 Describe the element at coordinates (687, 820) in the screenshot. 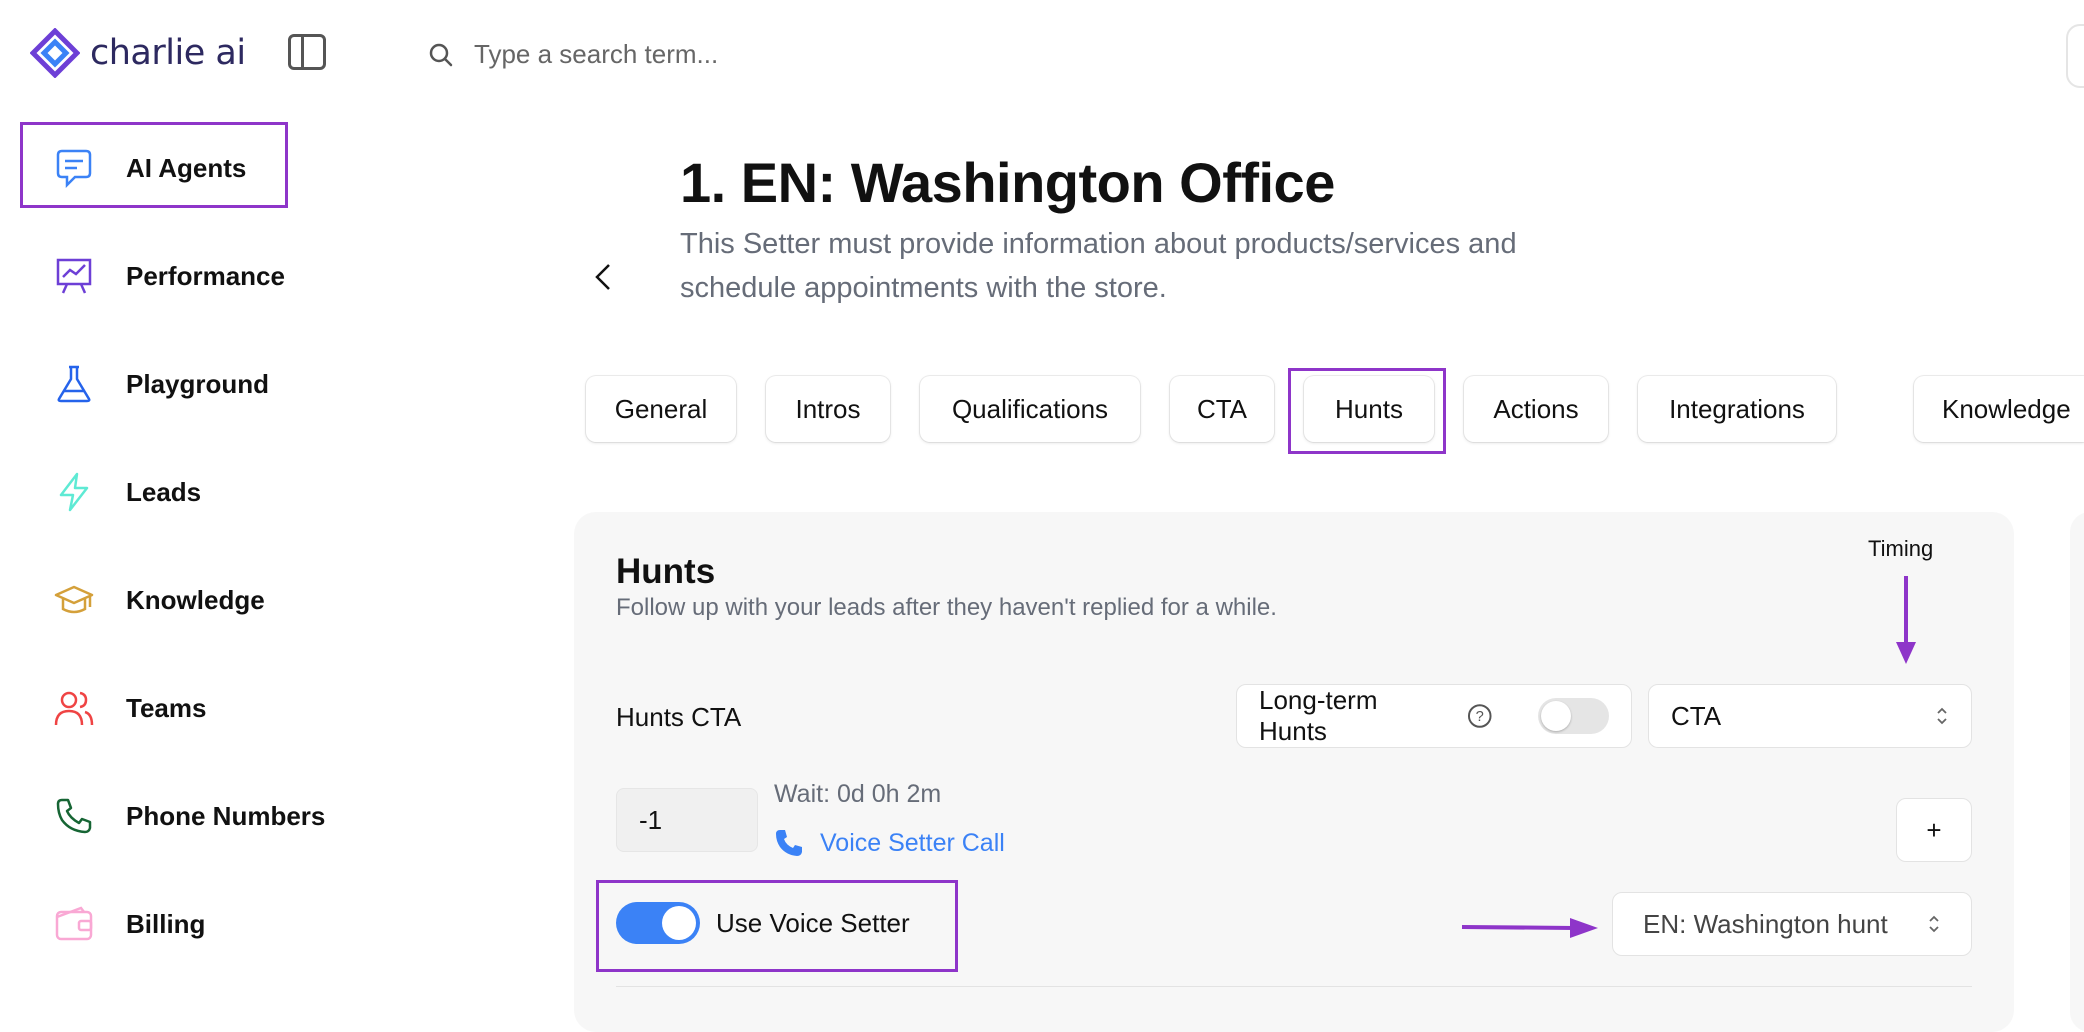

I see `hunt-step-input: -1` at that location.